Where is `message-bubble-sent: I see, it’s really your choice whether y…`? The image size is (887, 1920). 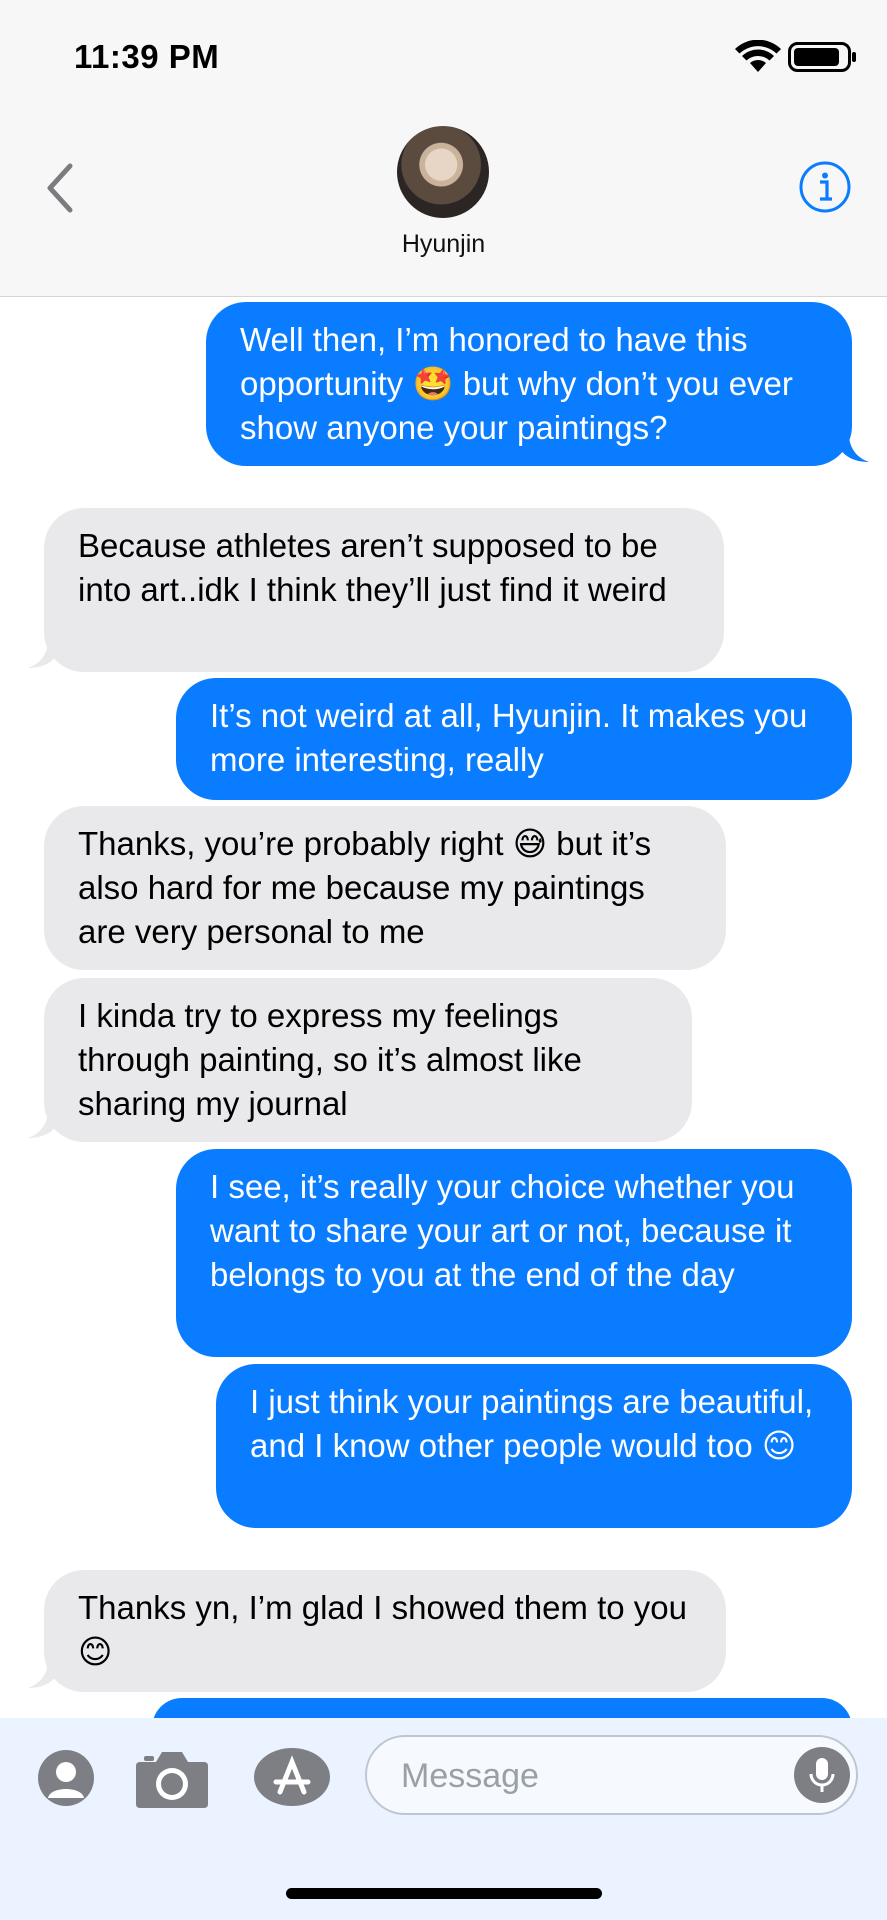
message-bubble-sent: I see, it’s really your choice whether y… is located at coordinates (514, 1253).